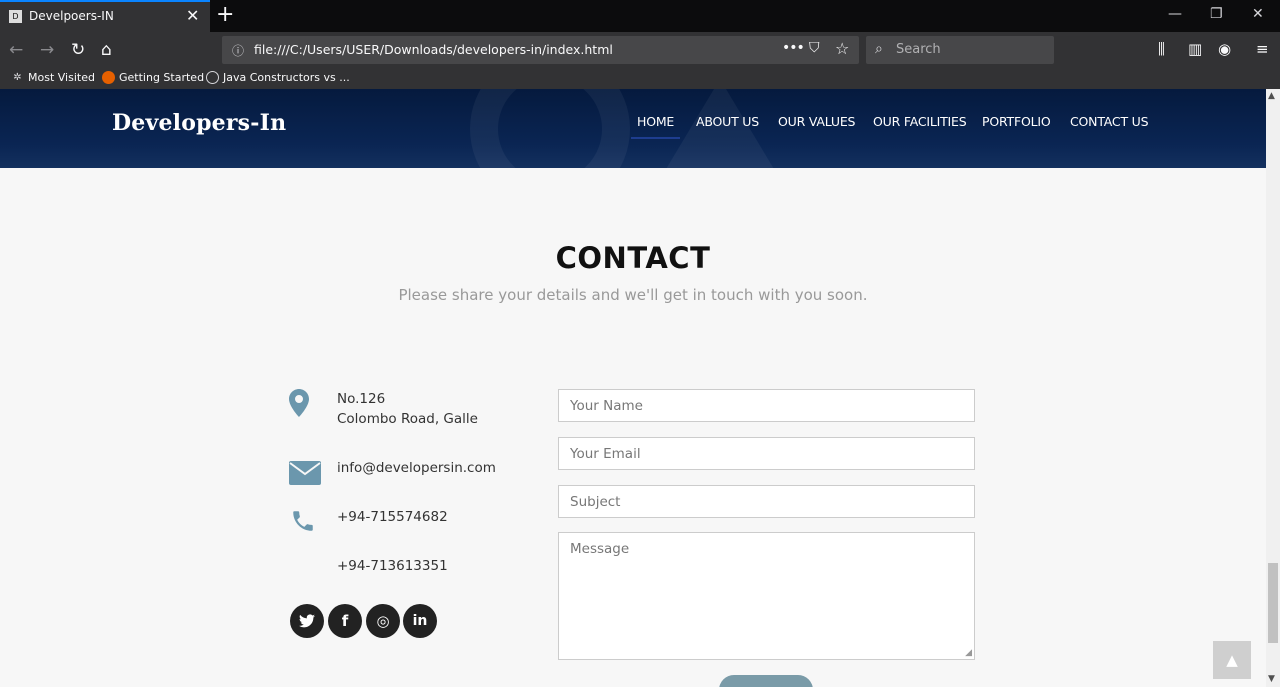 Image resolution: width=1280 pixels, height=687 pixels. I want to click on search-placeholder: Search, so click(918, 49).